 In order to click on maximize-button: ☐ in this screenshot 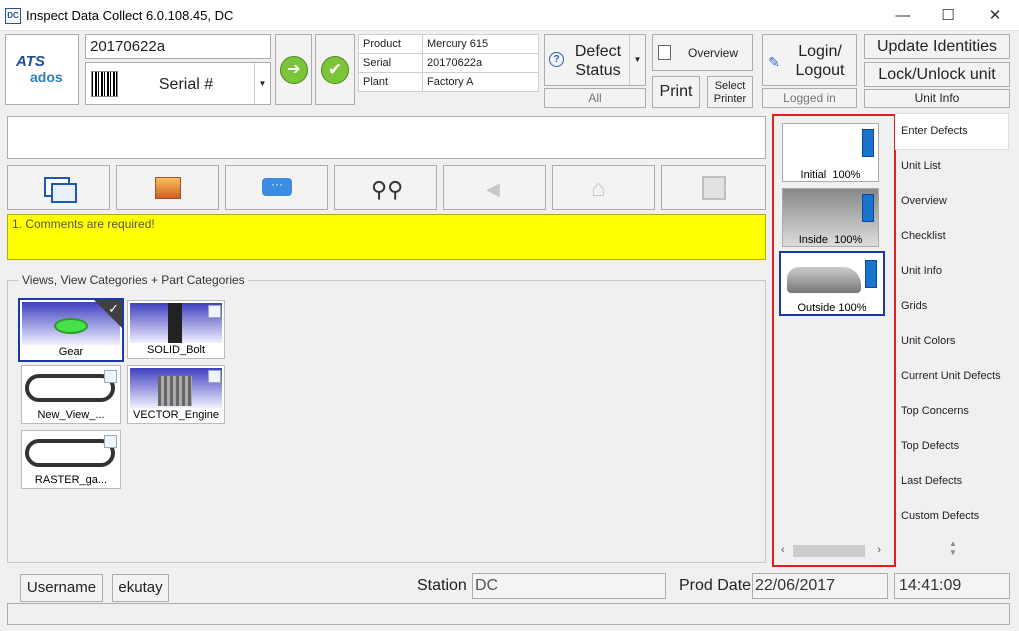, I will do `click(948, 15)`.